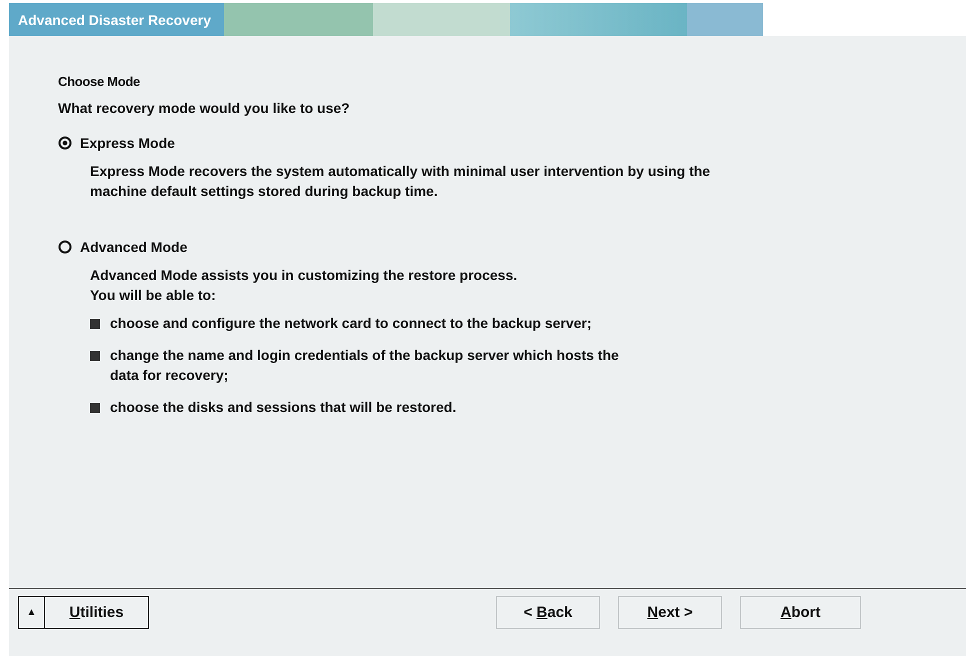  What do you see at coordinates (400, 181) in the screenshot?
I see `mode-description: Express Mode recovers the system automatically with minimal user intervention by using the machine default settings stored during backup time.` at bounding box center [400, 181].